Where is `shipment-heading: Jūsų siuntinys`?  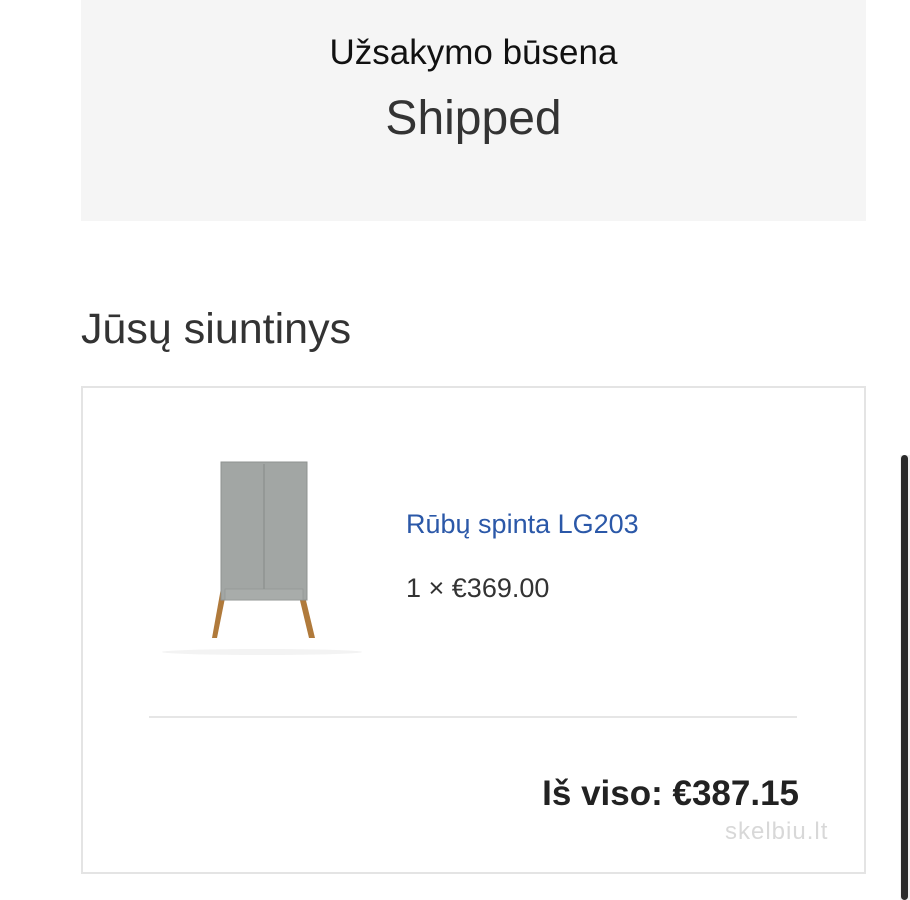
shipment-heading: Jūsų siuntinys is located at coordinates (216, 329).